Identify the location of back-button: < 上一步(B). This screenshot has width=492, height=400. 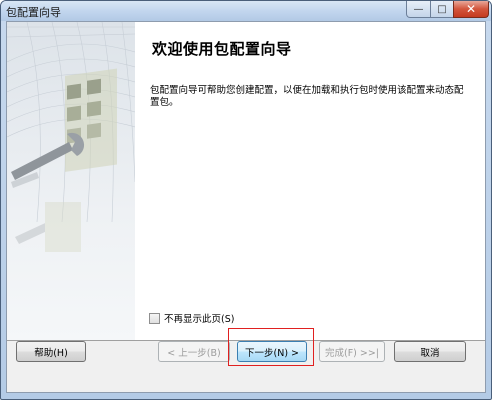
(194, 351).